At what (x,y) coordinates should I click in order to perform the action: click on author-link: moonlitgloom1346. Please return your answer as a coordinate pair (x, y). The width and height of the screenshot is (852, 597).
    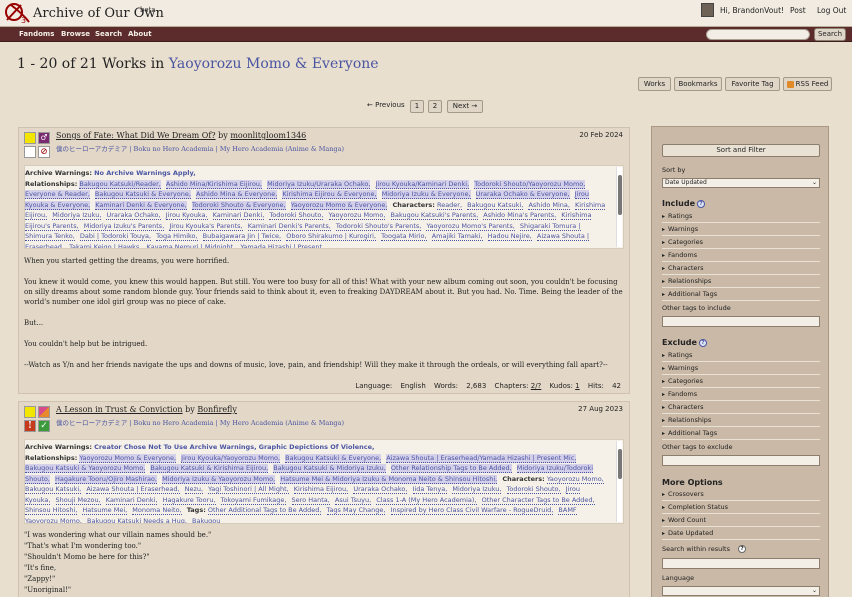
    Looking at the image, I should click on (268, 135).